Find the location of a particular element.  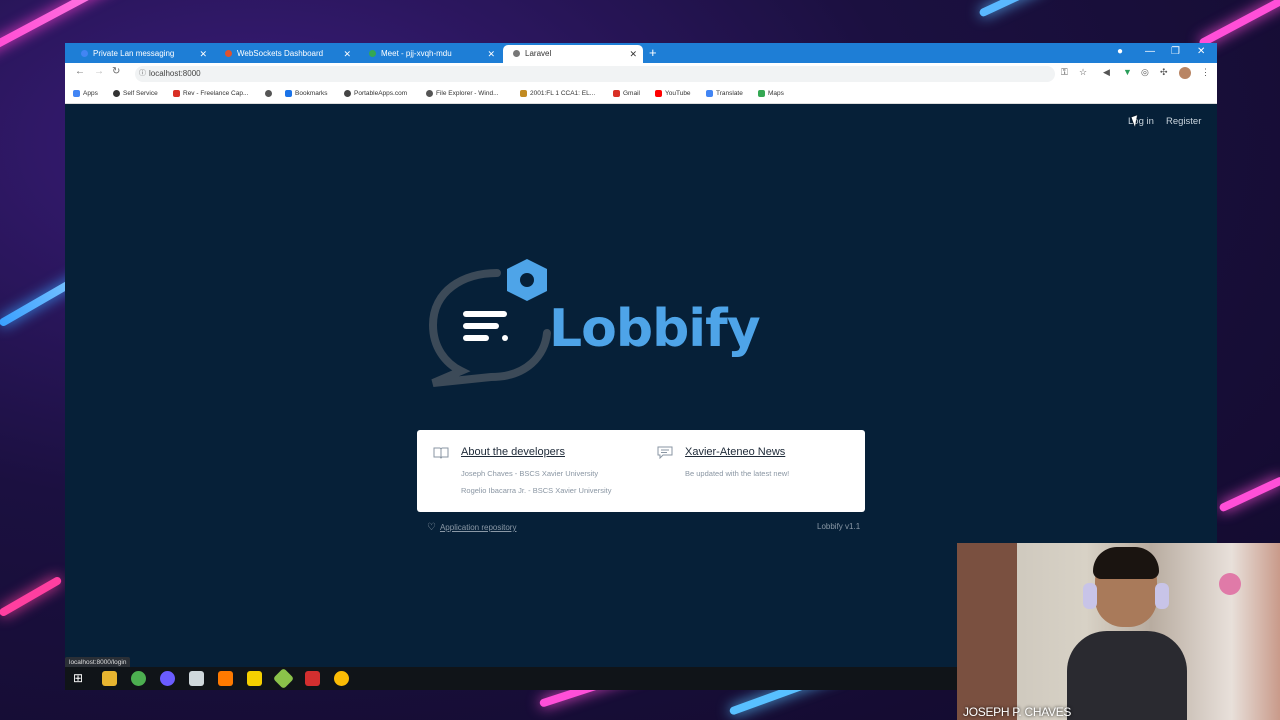

profile-icon: ● is located at coordinates (1120, 53).